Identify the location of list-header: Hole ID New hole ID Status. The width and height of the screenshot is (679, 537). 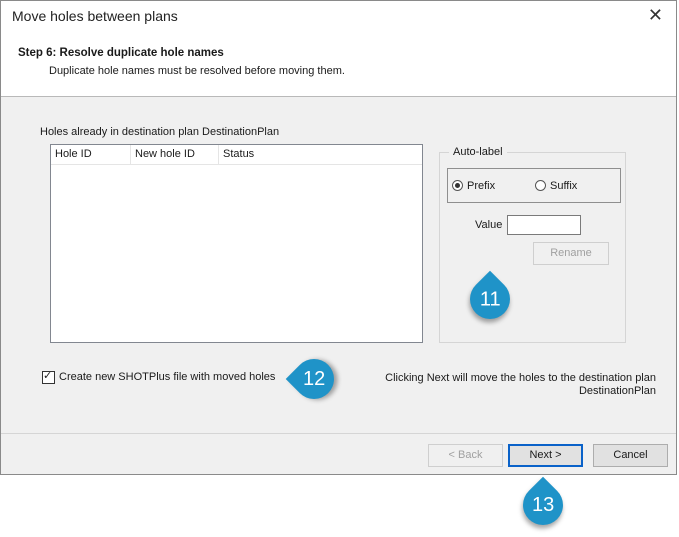
(236, 155).